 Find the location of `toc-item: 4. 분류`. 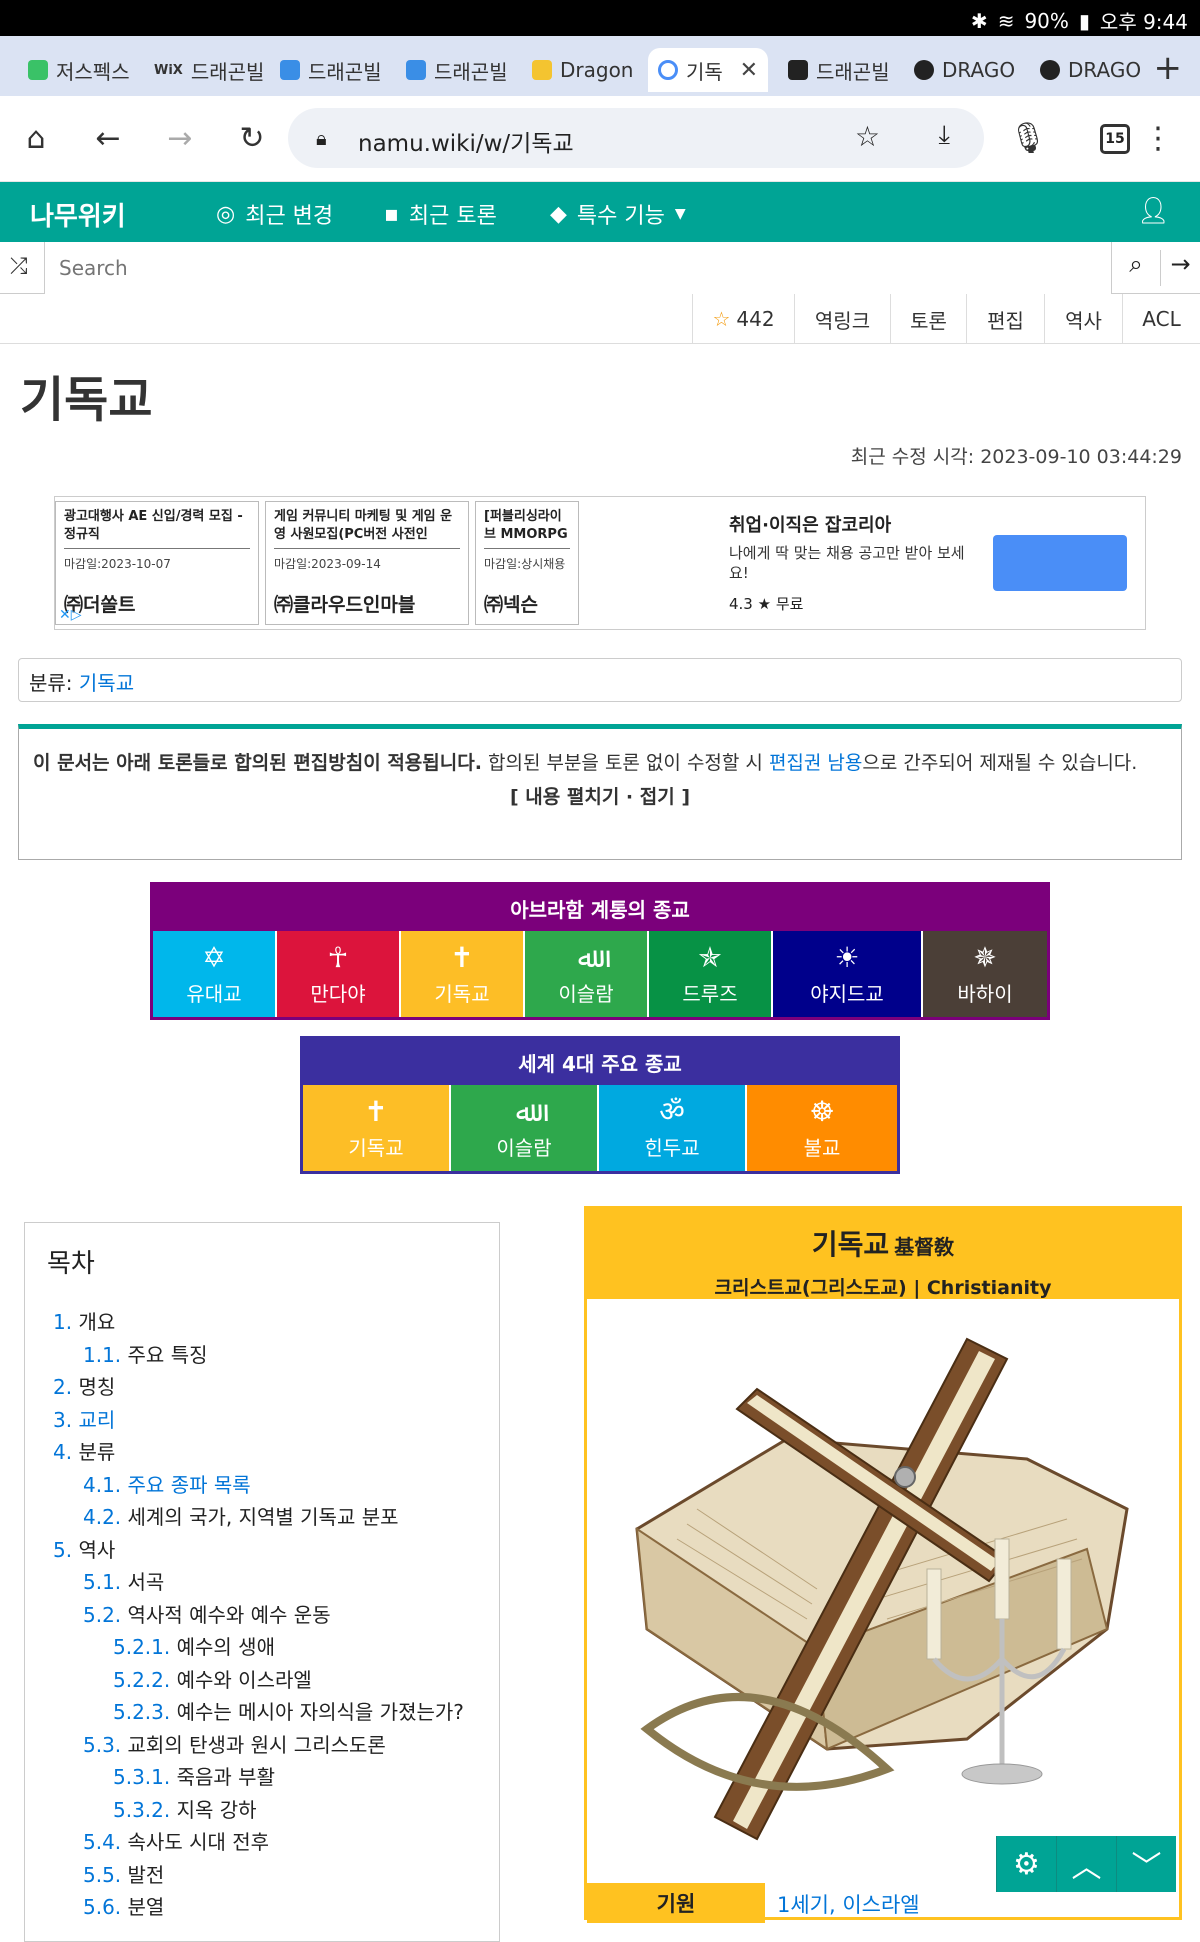

toc-item: 4. 분류 is located at coordinates (262, 1452).